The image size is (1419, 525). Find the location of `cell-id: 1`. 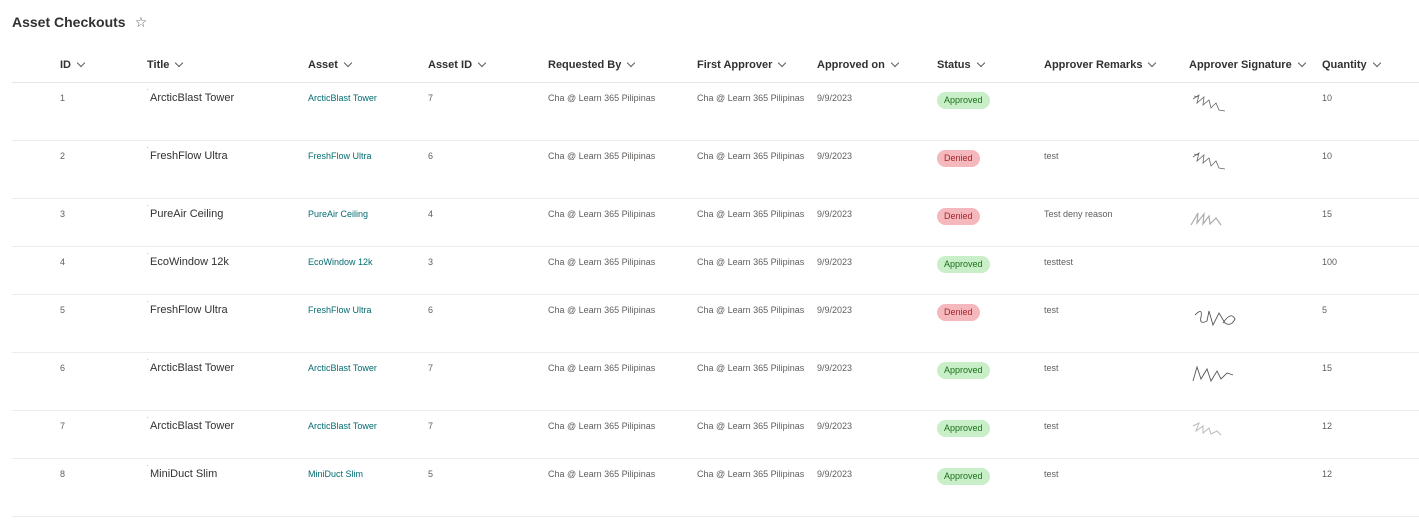

cell-id: 1 is located at coordinates (79, 111).